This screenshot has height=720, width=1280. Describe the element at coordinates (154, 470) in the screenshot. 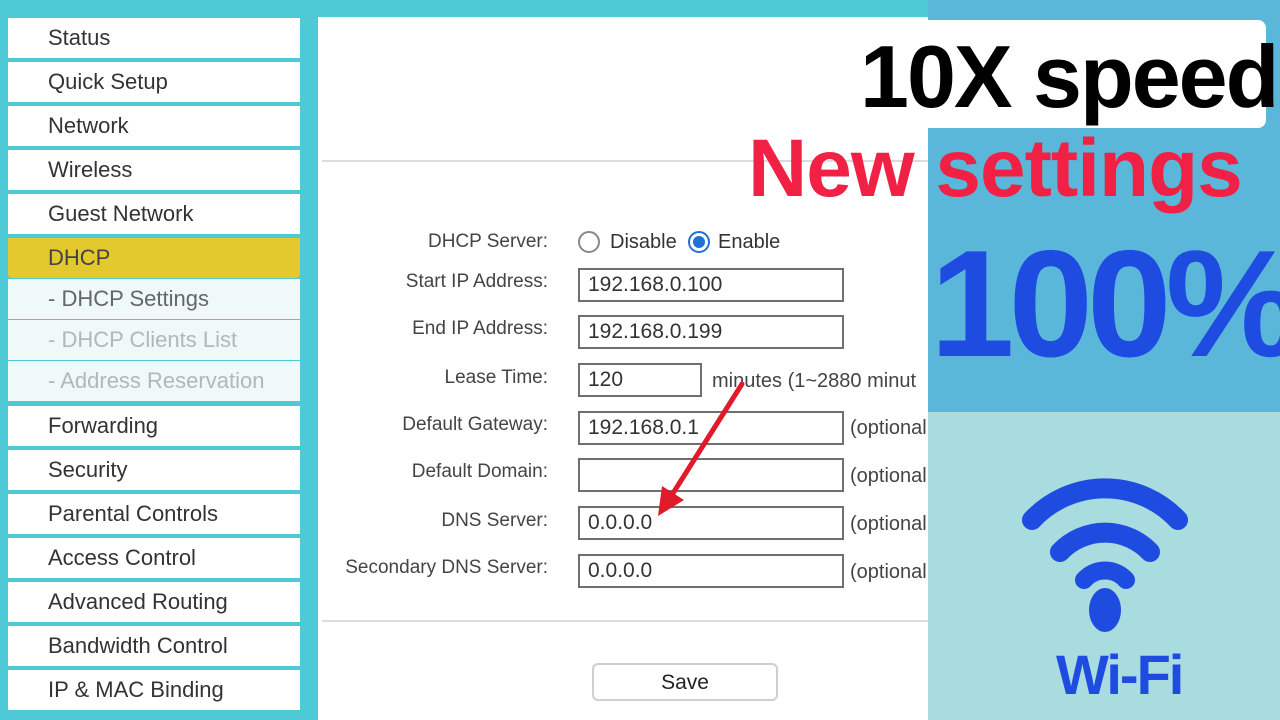

I see `sidebar-item-security: Security` at that location.